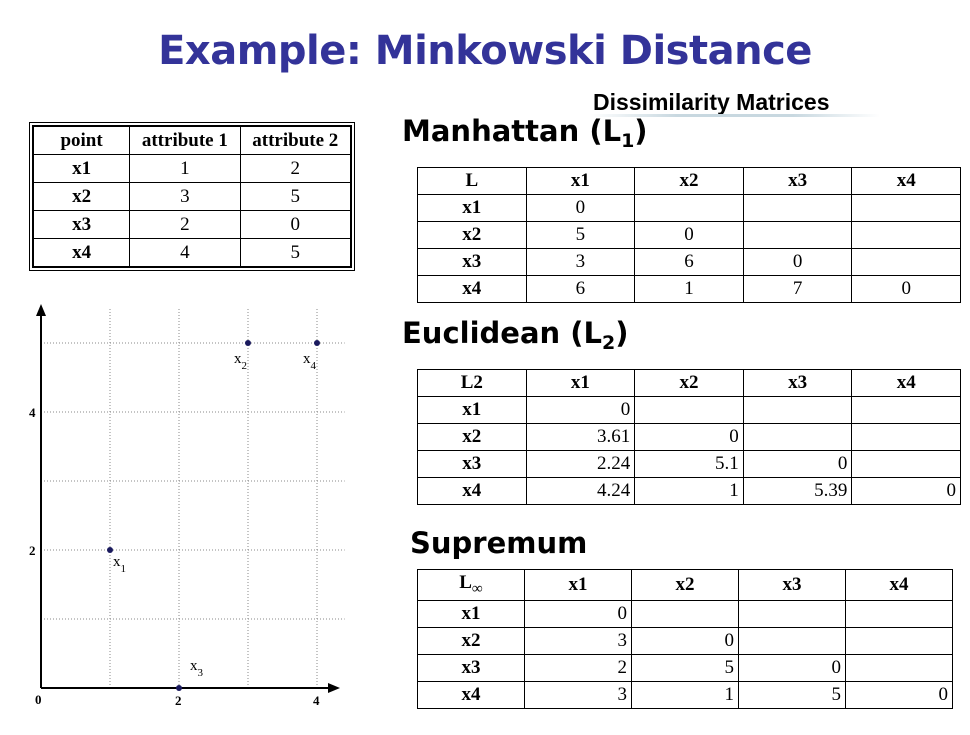 Image resolution: width=970 pixels, height=735 pixels. What do you see at coordinates (609, 343) in the screenshot?
I see `euclidean-heading-subscript: 2` at bounding box center [609, 343].